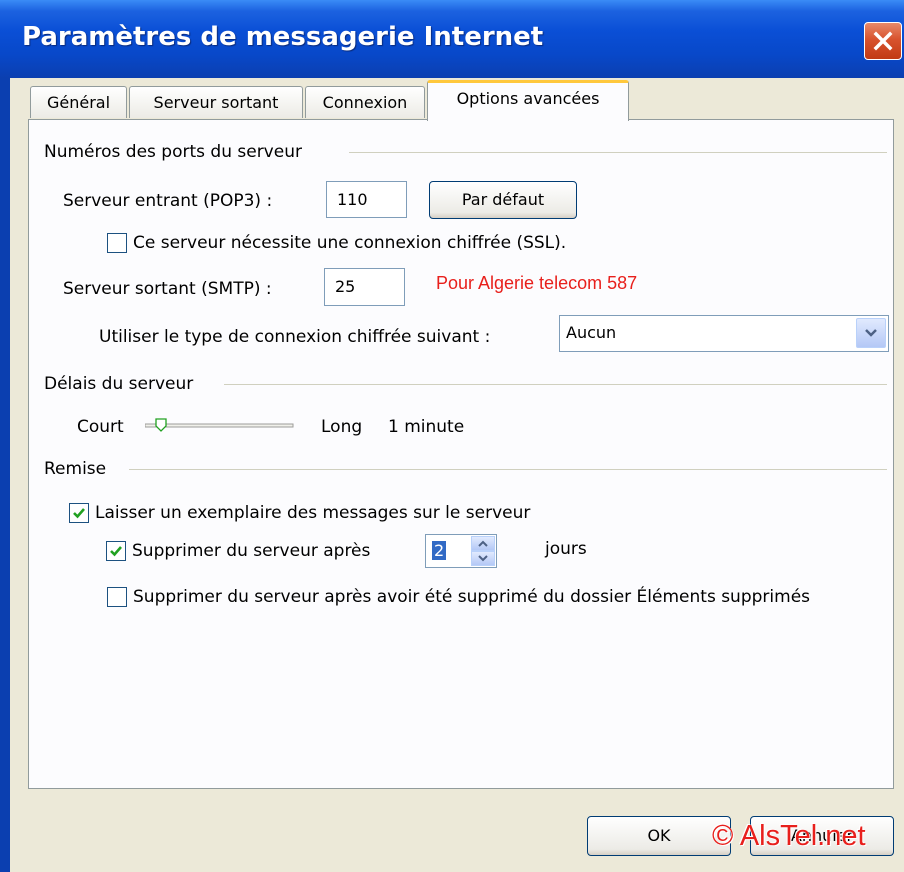 This screenshot has width=904, height=872. What do you see at coordinates (5, 475) in the screenshot?
I see `window-frame` at bounding box center [5, 475].